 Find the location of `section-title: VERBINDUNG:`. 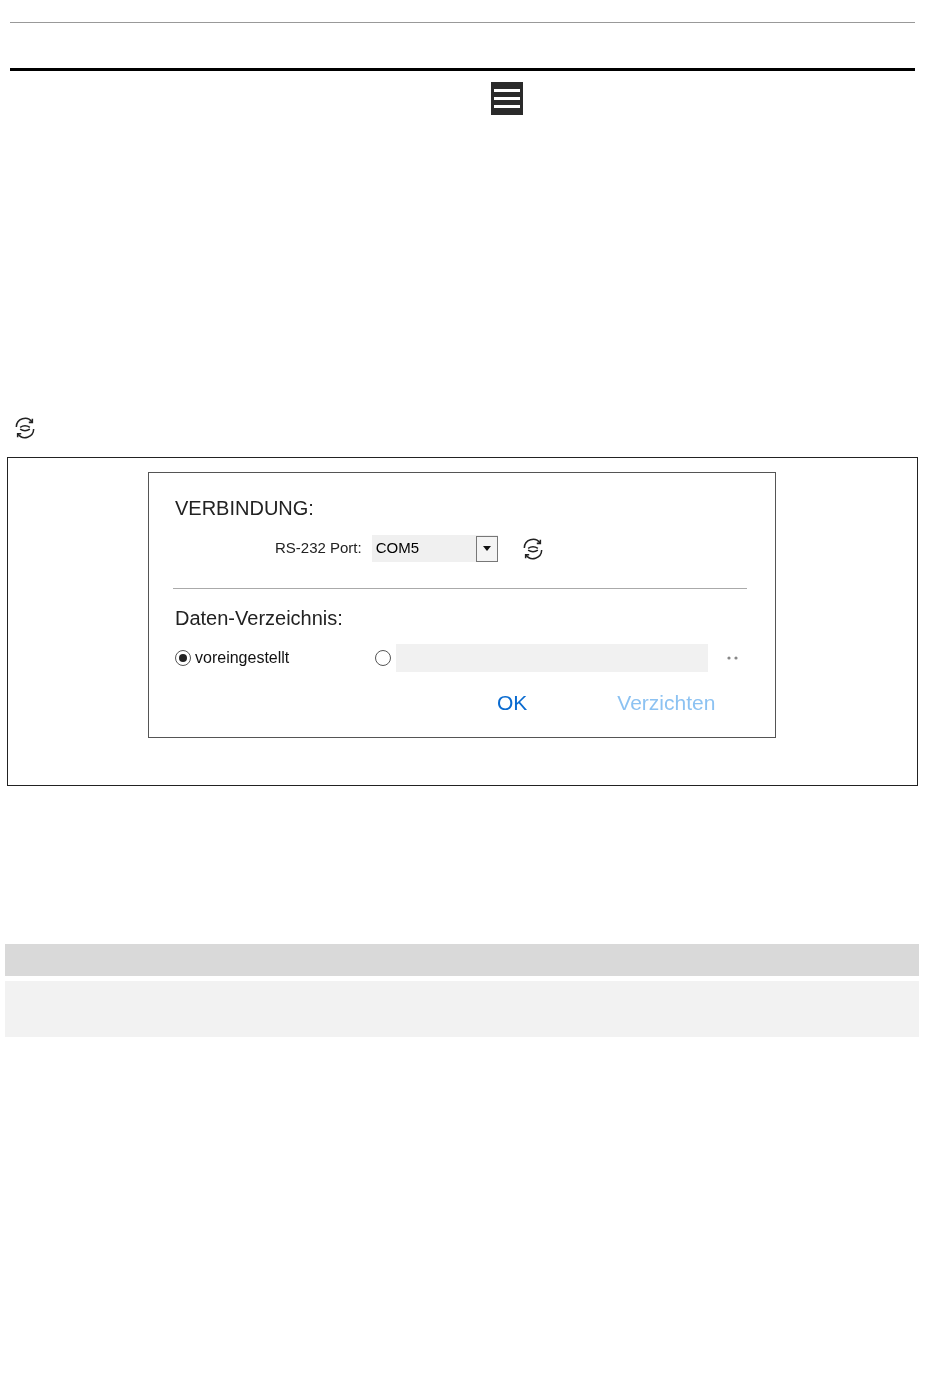

section-title: VERBINDUNG: is located at coordinates (245, 508).